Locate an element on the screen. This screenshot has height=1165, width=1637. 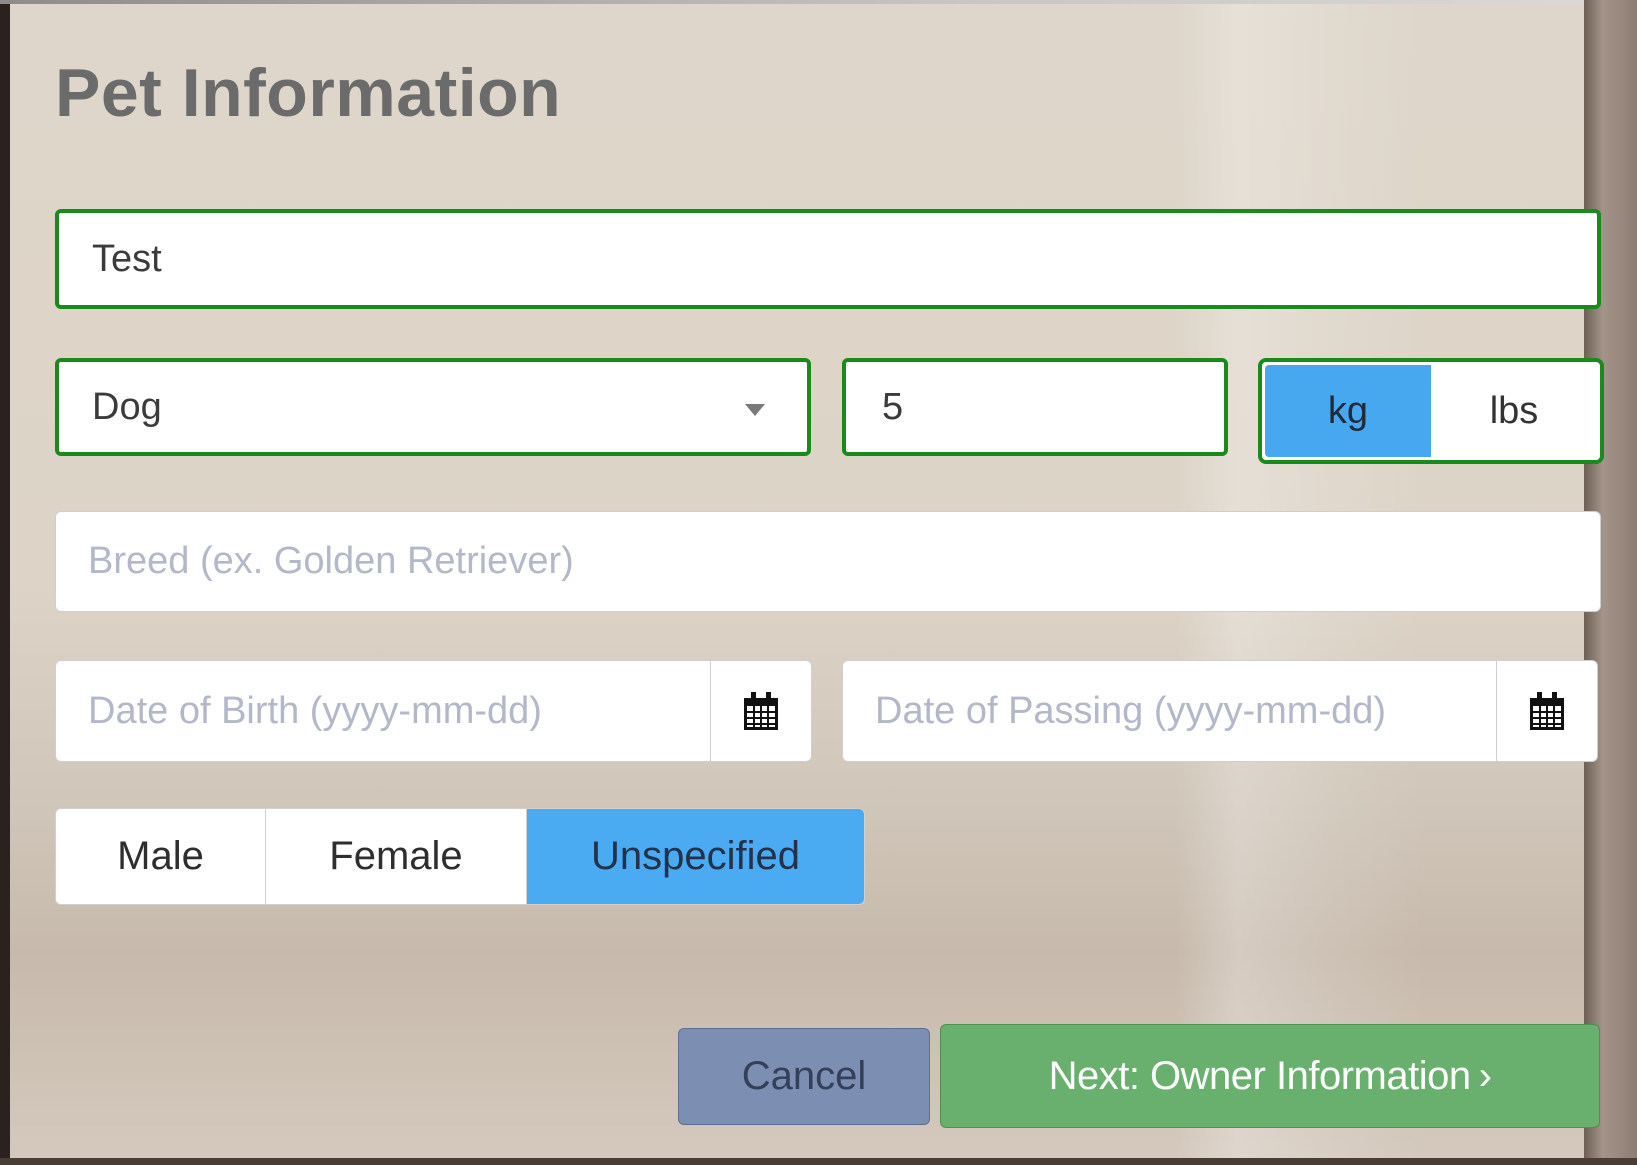
sex-female-button: Female is located at coordinates (396, 856).